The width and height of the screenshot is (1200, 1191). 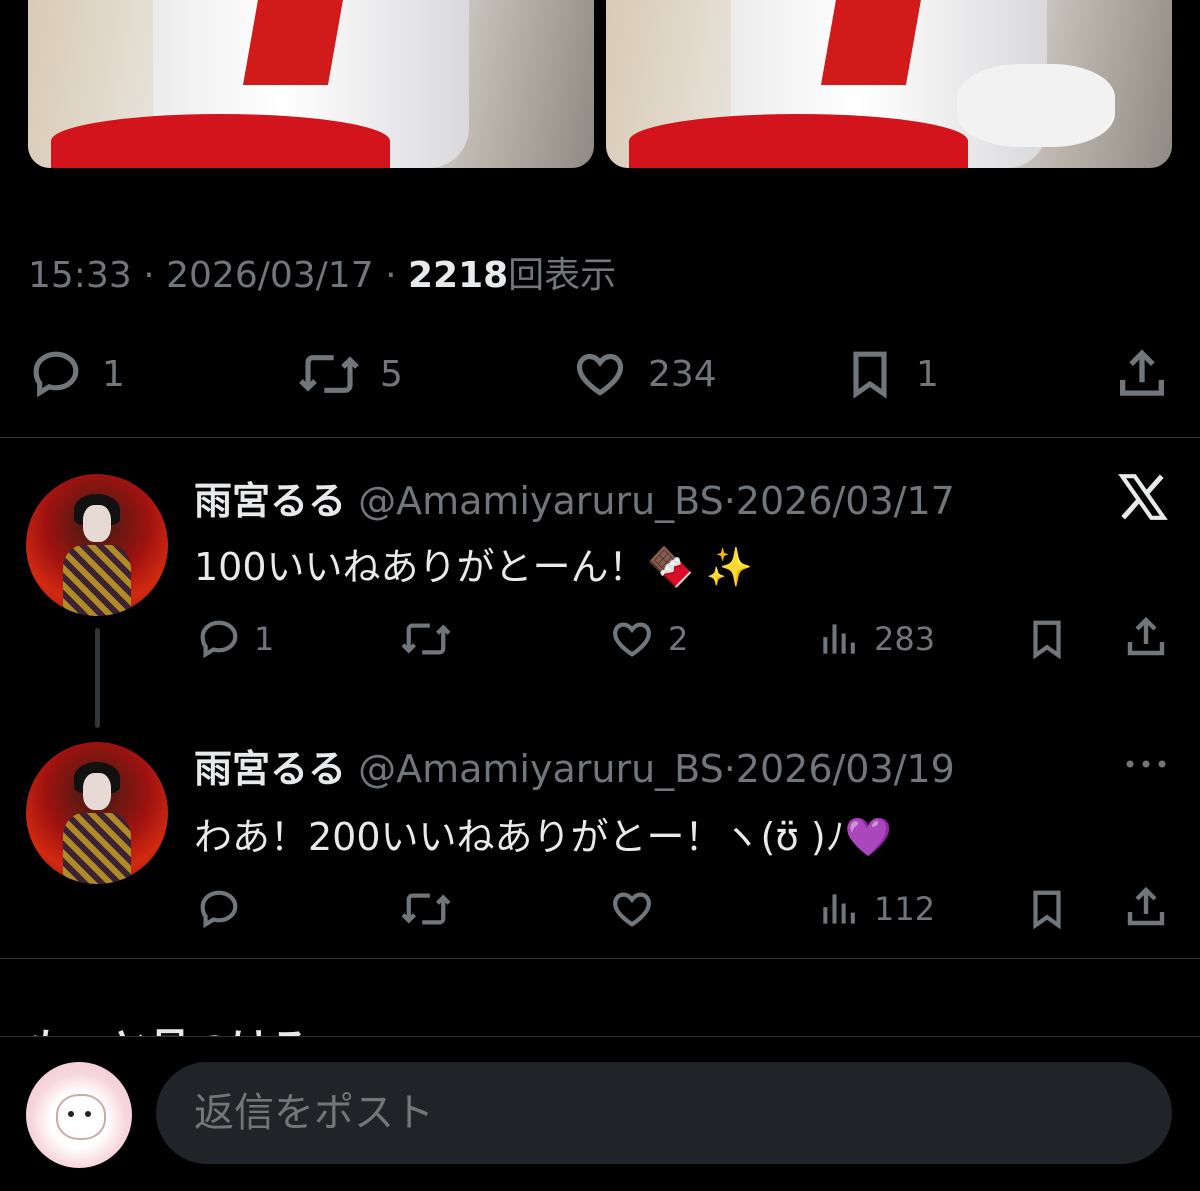 I want to click on views-label: 回表示, so click(x=562, y=275).